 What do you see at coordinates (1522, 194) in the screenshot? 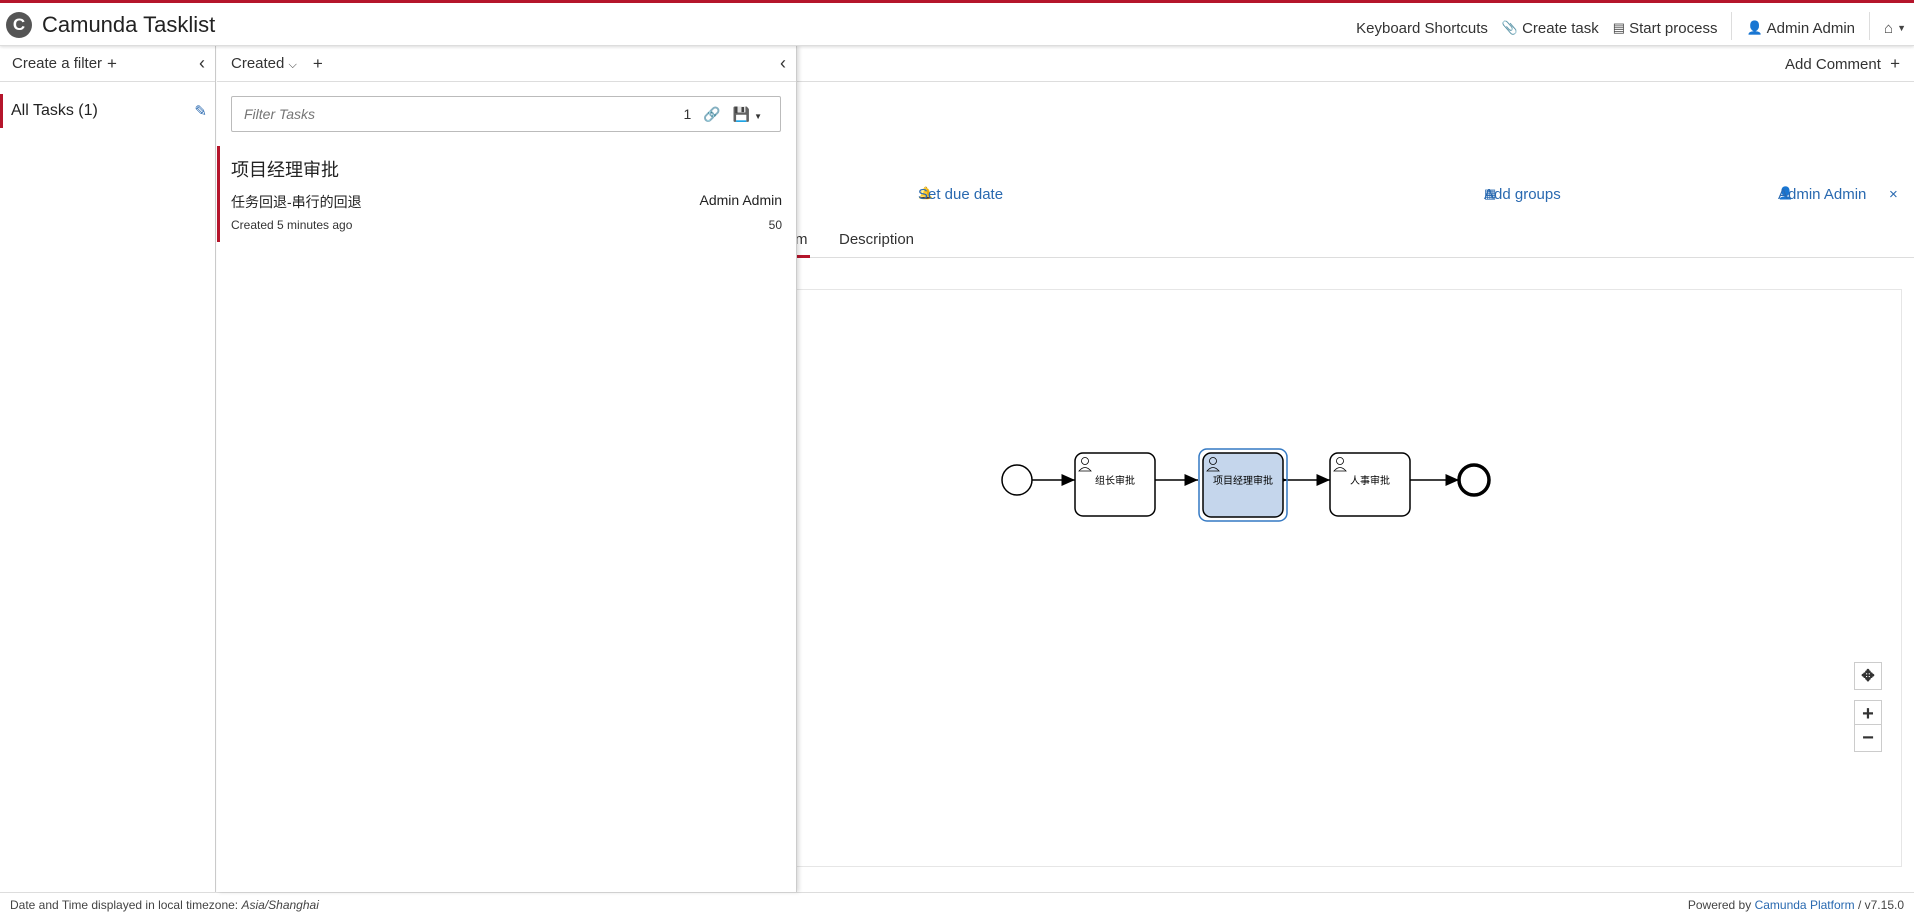
I see `add-groups-label: Add groups` at bounding box center [1522, 194].